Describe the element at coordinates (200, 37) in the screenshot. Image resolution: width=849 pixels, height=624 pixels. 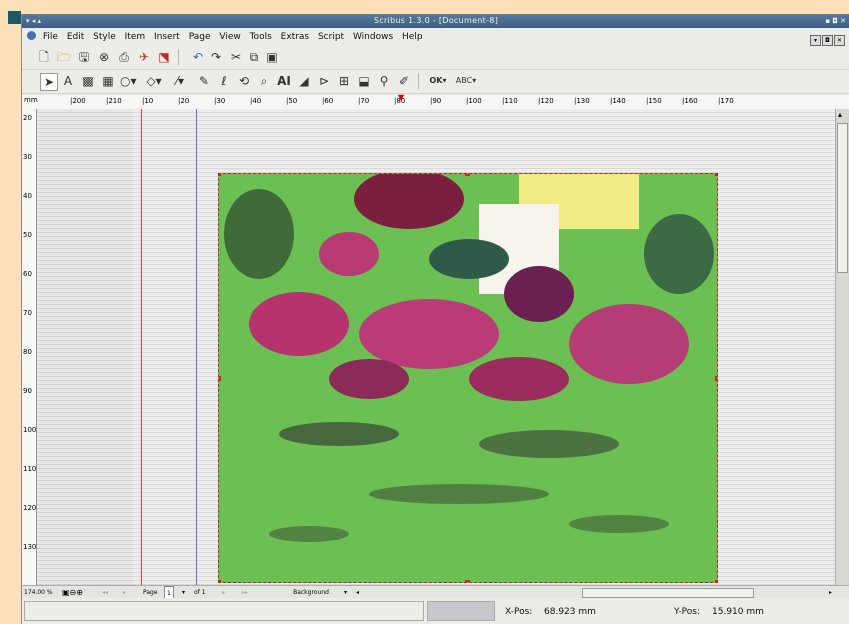
I see `menu-page: Page` at that location.